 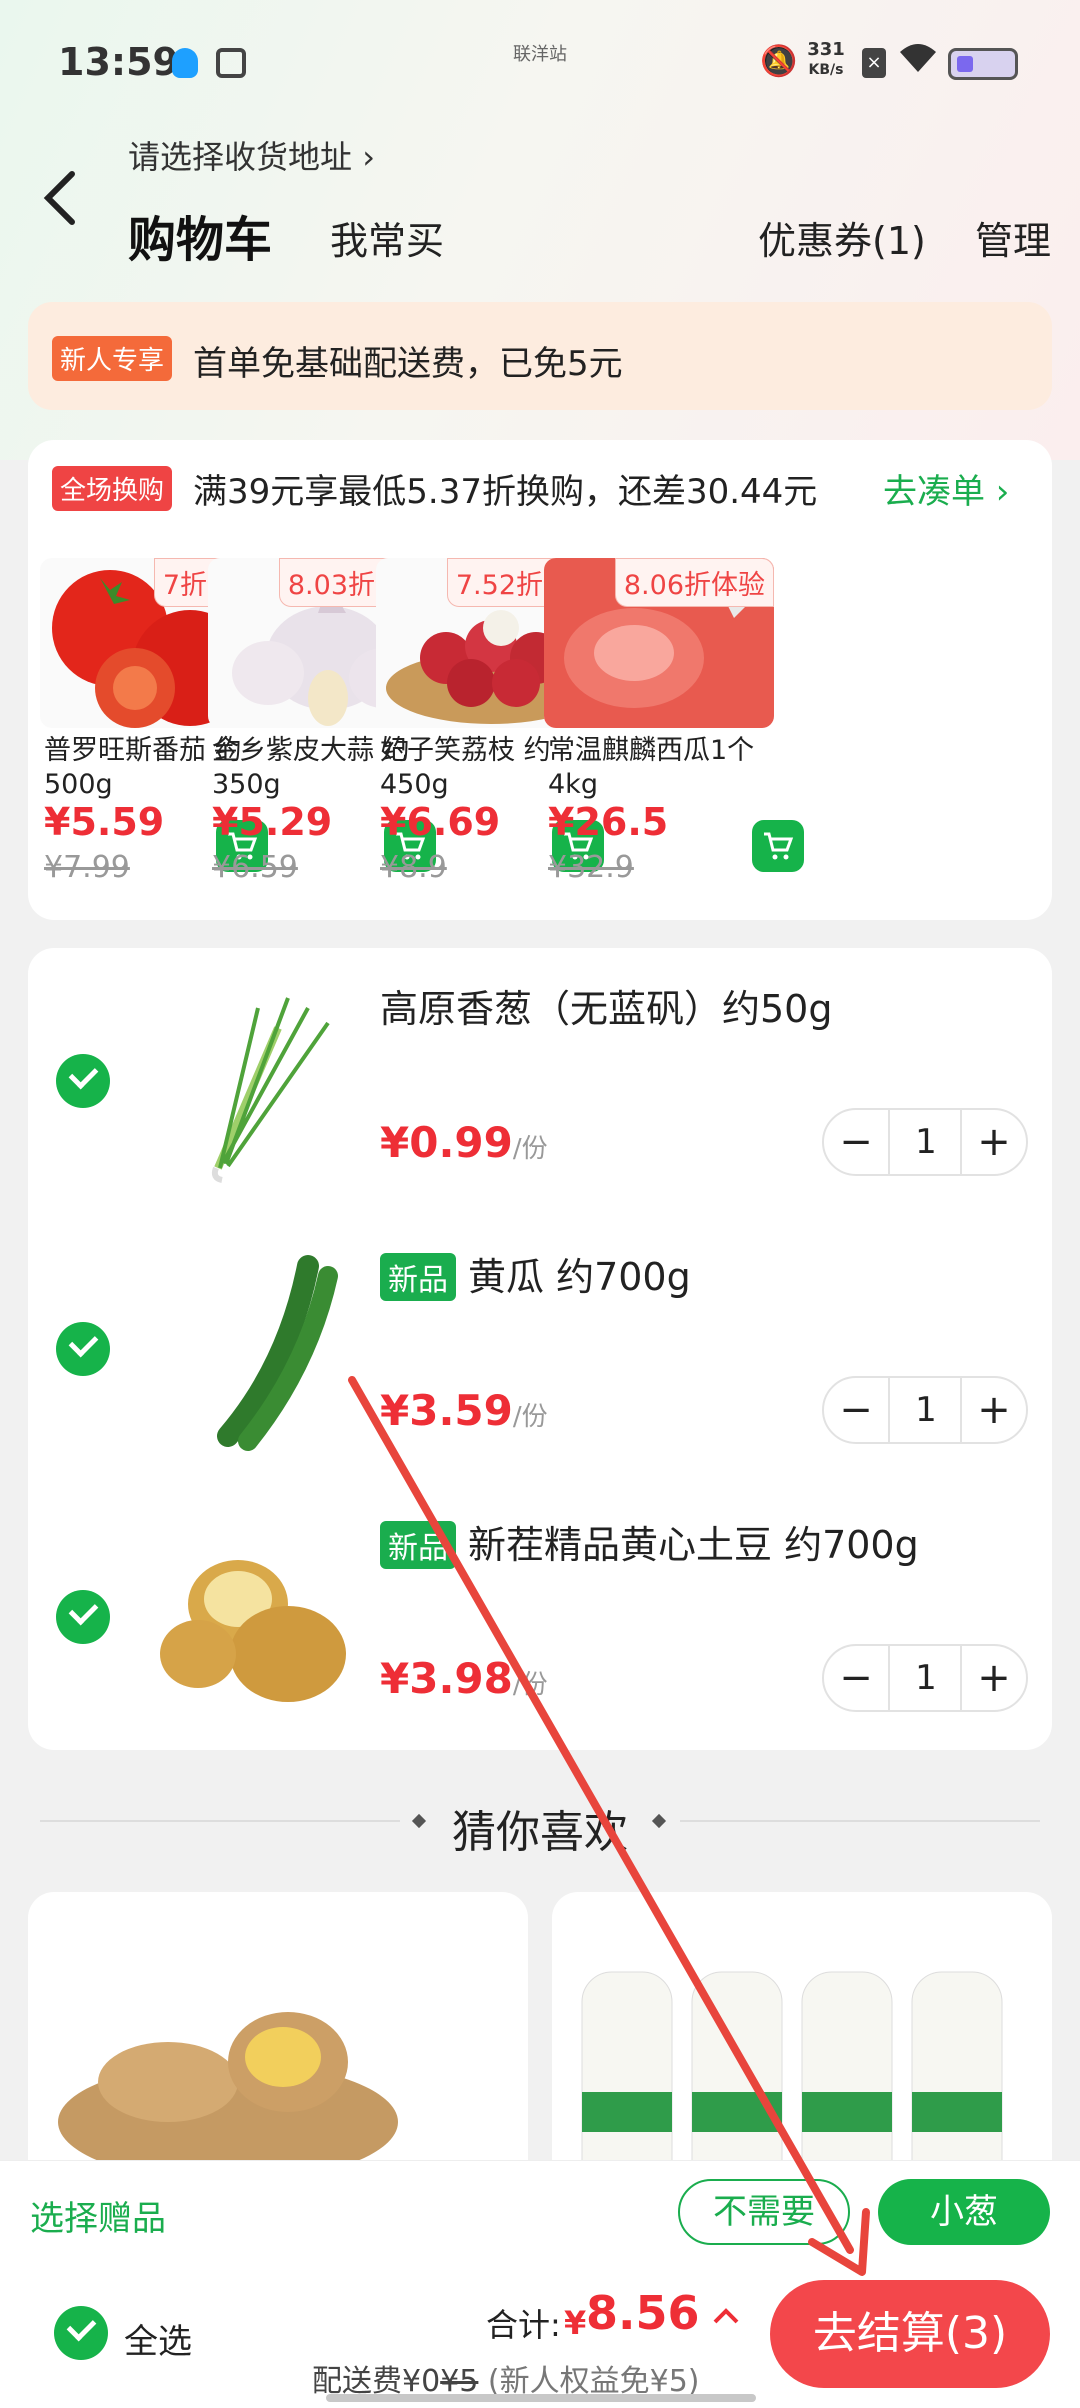 I want to click on cart-item-row: 新品 新茬精品黄心土豆 约700g ¥3.98/份 − 1 +, so click(x=540, y=1618).